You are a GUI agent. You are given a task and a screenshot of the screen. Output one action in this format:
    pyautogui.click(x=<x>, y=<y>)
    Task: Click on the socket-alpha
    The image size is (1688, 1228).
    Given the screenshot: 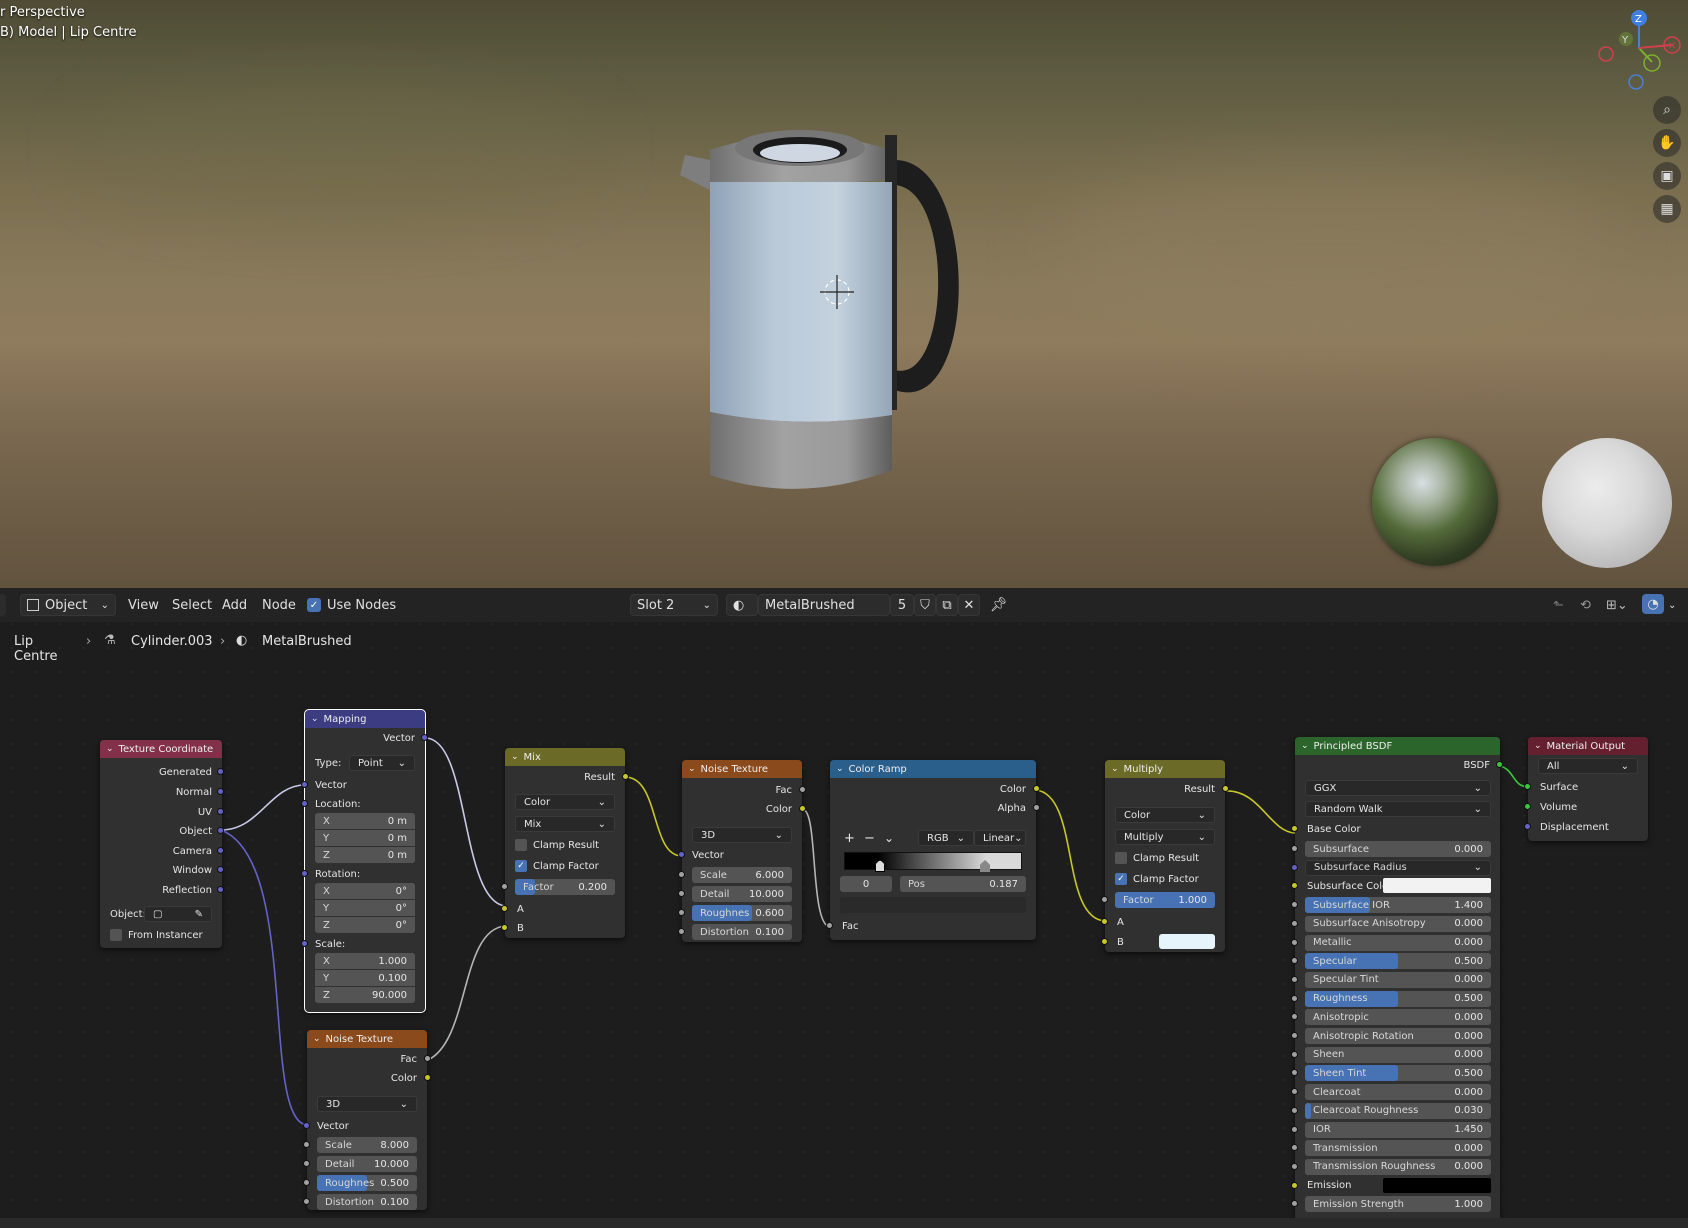 What is the action you would take?
    pyautogui.click(x=1036, y=807)
    